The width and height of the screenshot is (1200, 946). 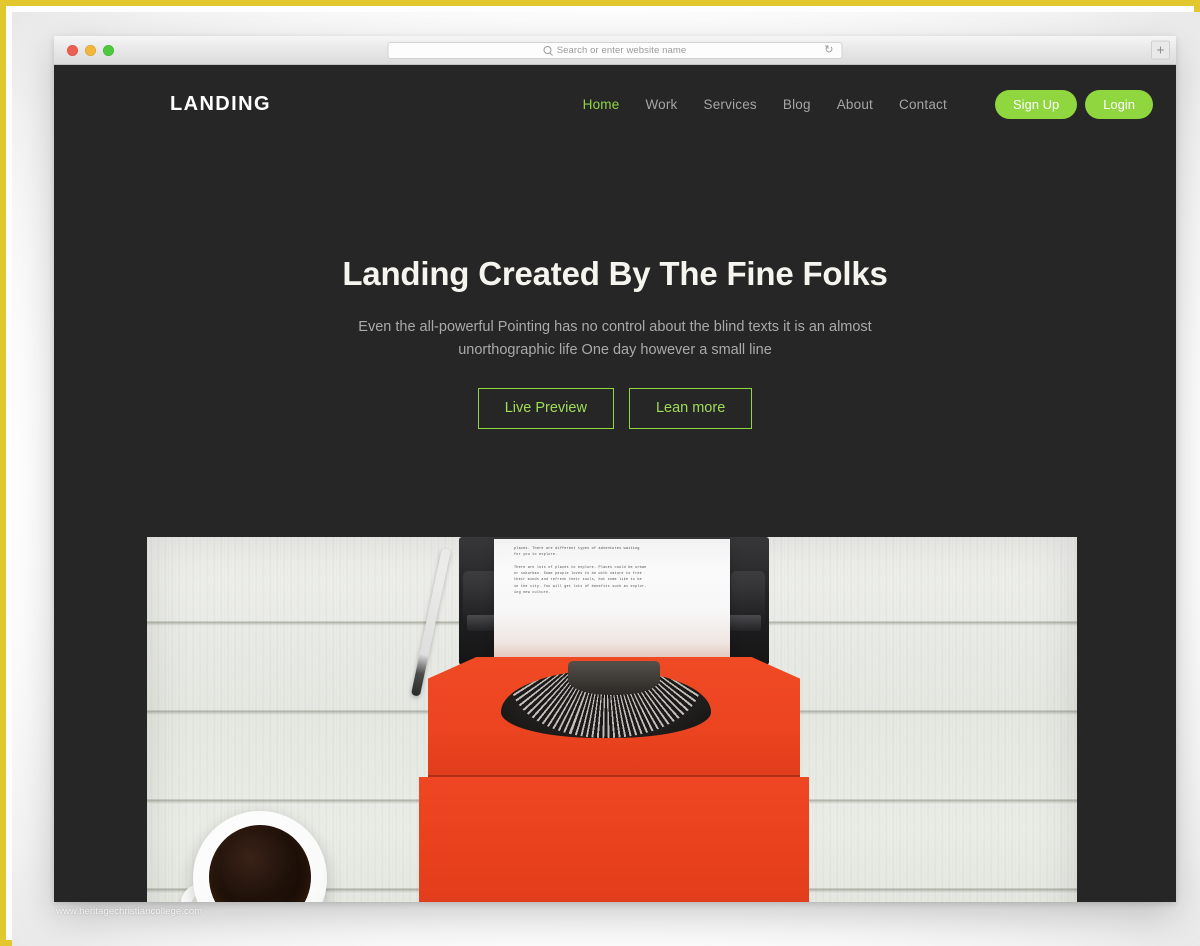 I want to click on cup-body, so click(x=260, y=856).